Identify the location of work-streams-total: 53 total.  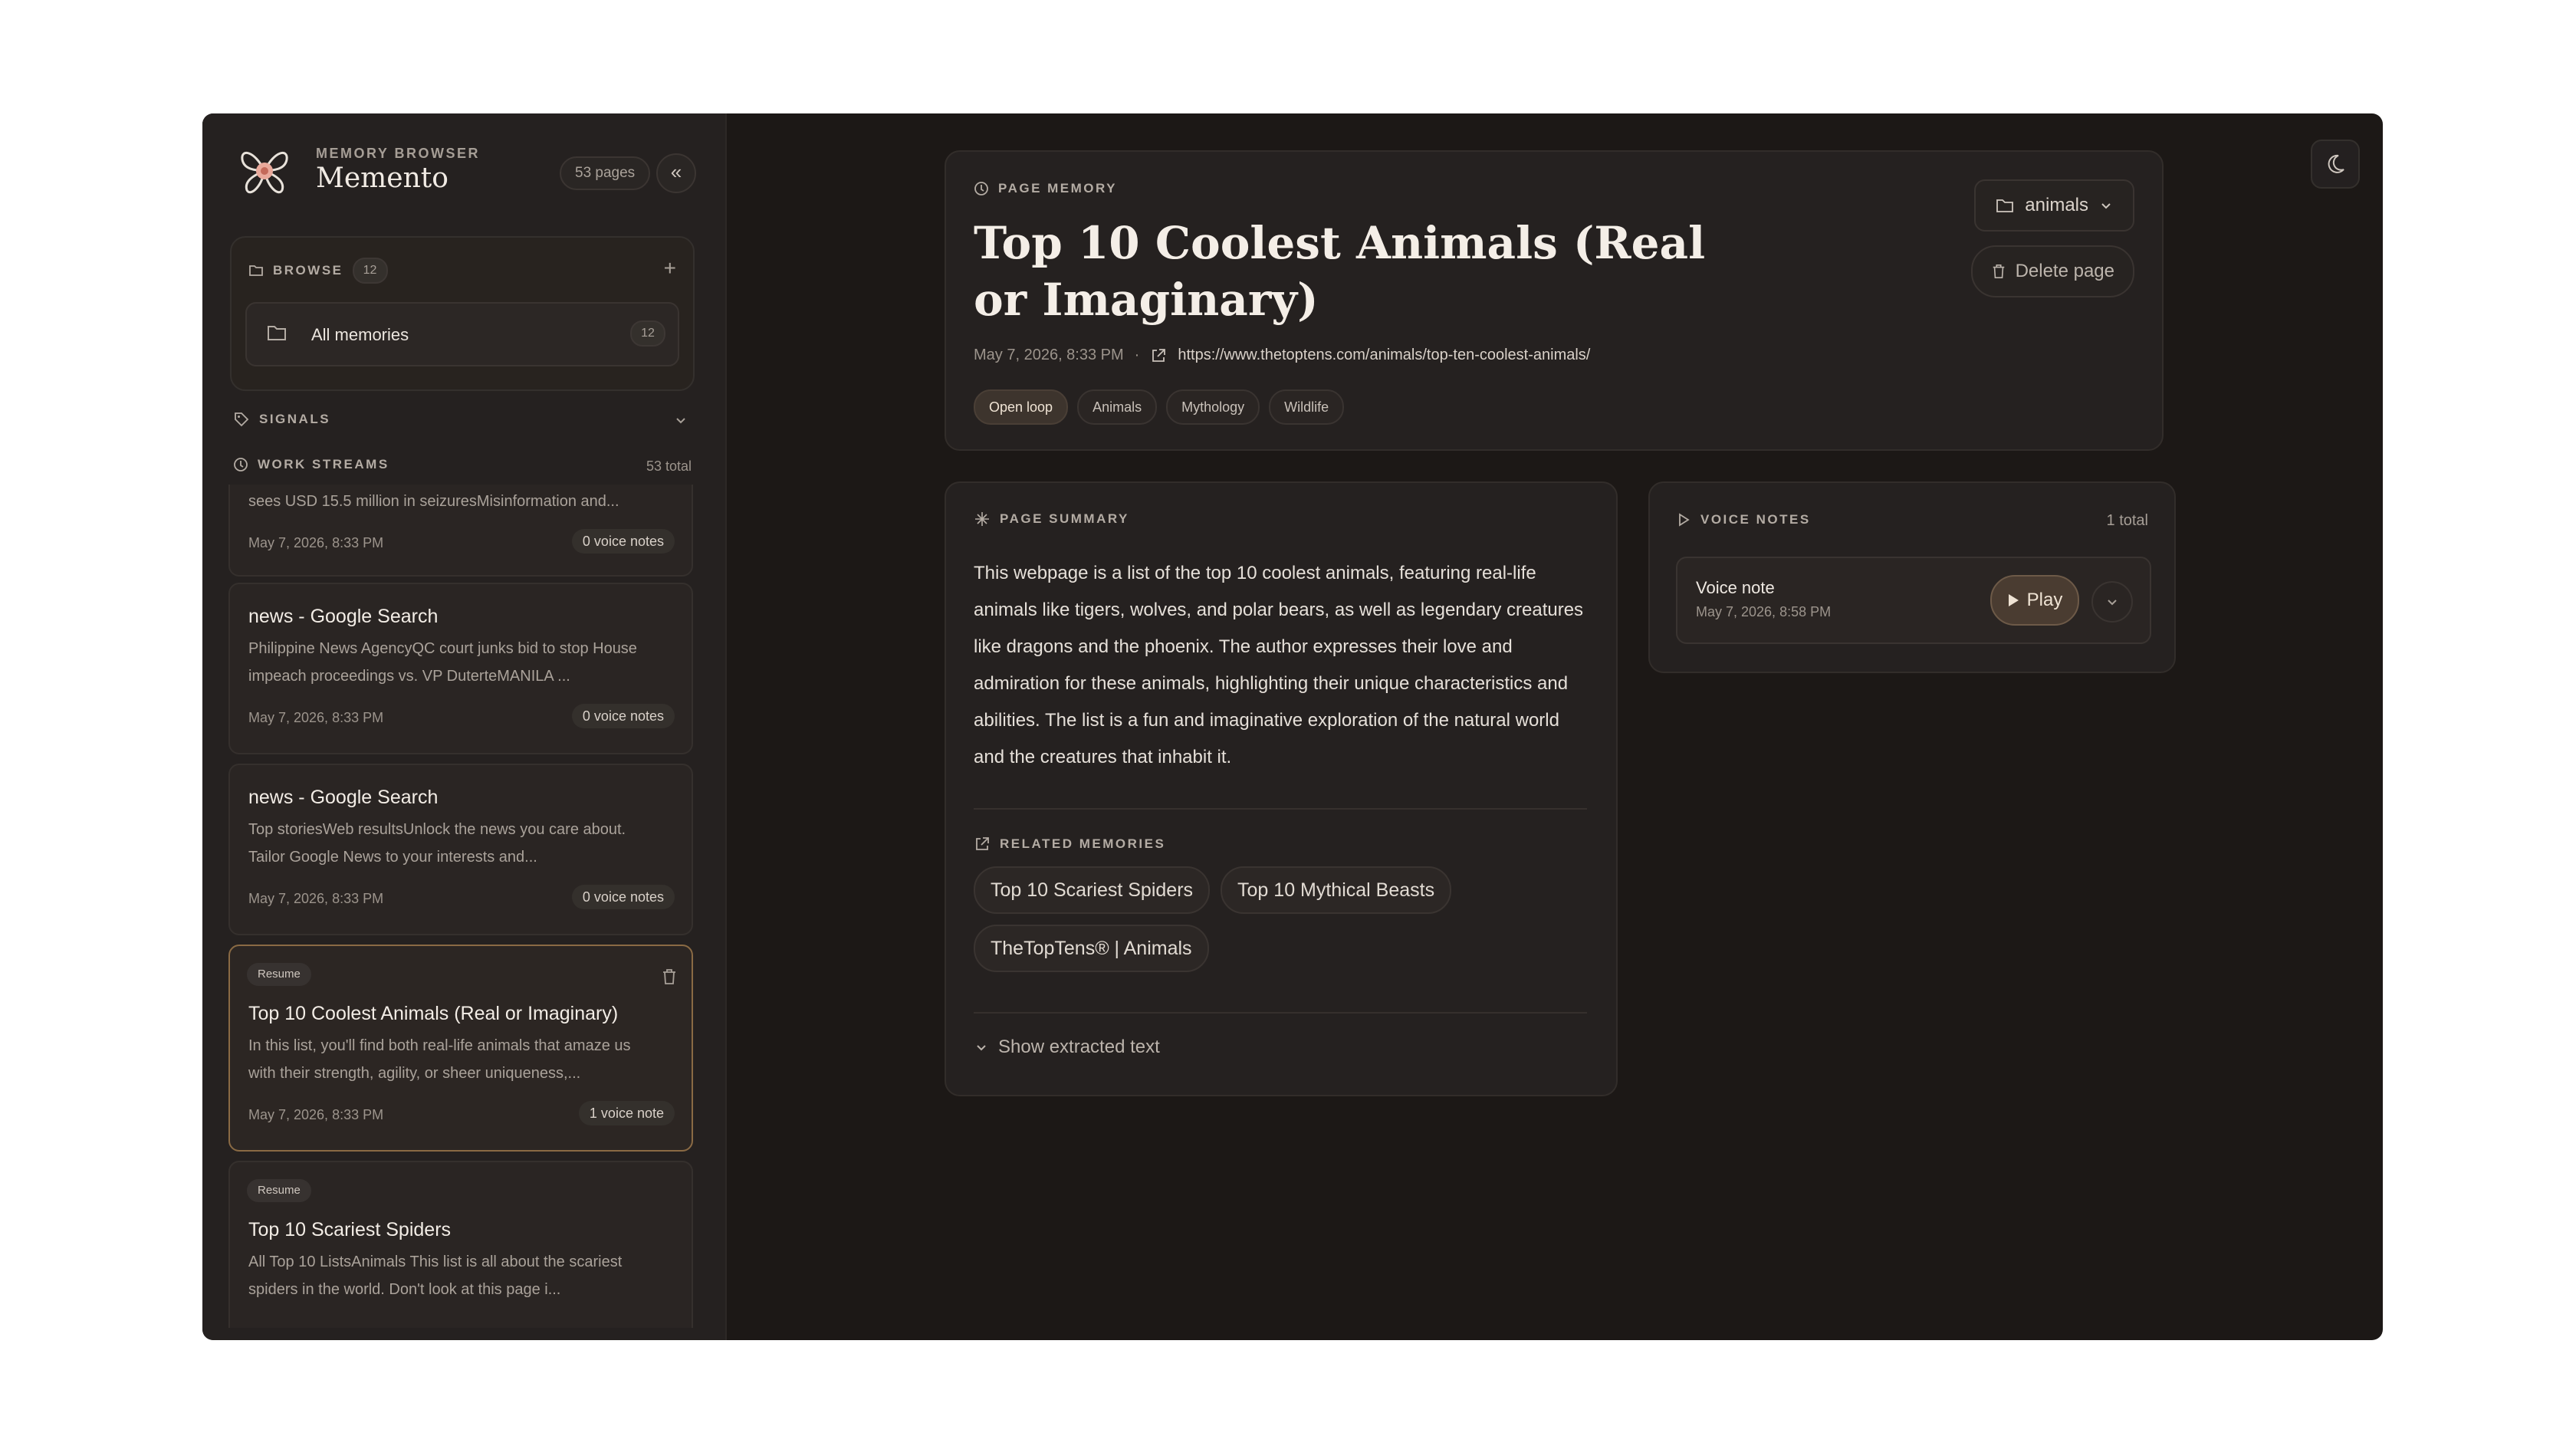
(669, 466).